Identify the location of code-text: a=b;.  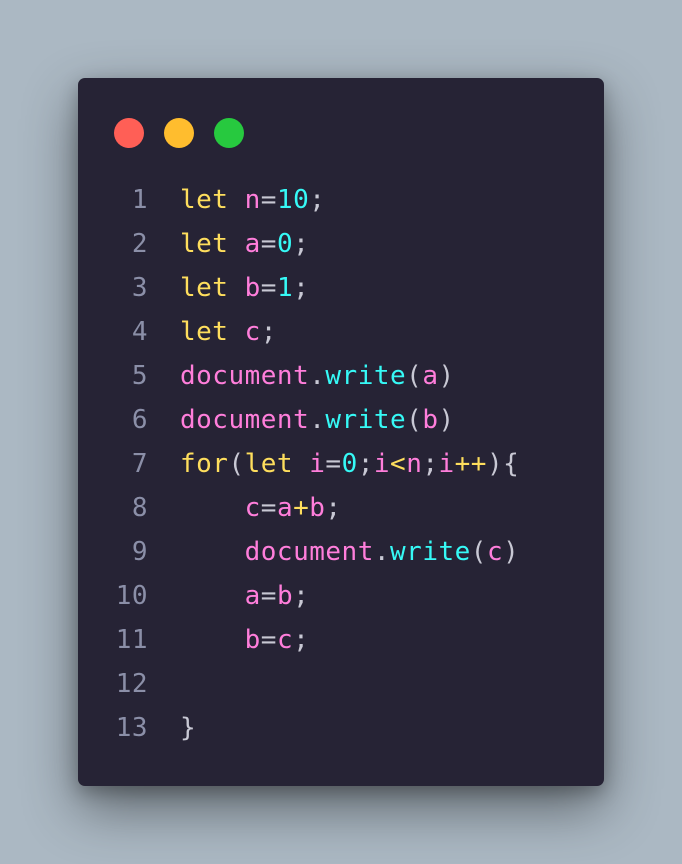
(244, 596).